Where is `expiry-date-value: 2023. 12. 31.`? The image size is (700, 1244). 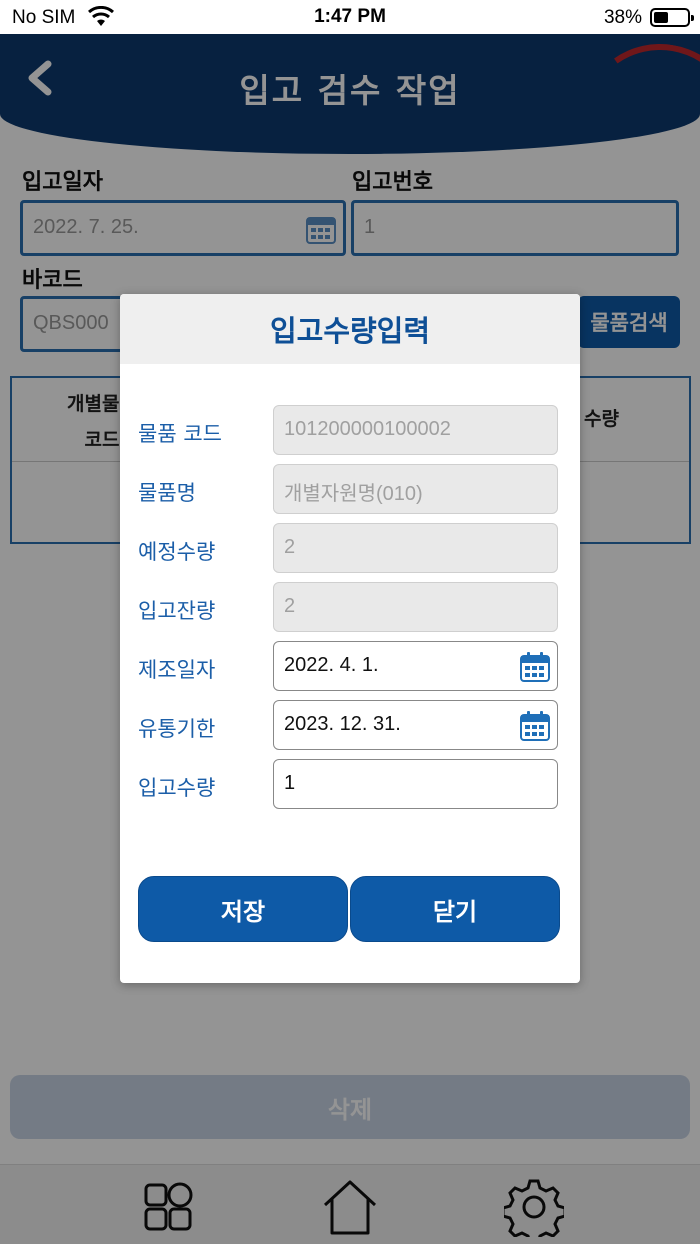
expiry-date-value: 2023. 12. 31. is located at coordinates (342, 724).